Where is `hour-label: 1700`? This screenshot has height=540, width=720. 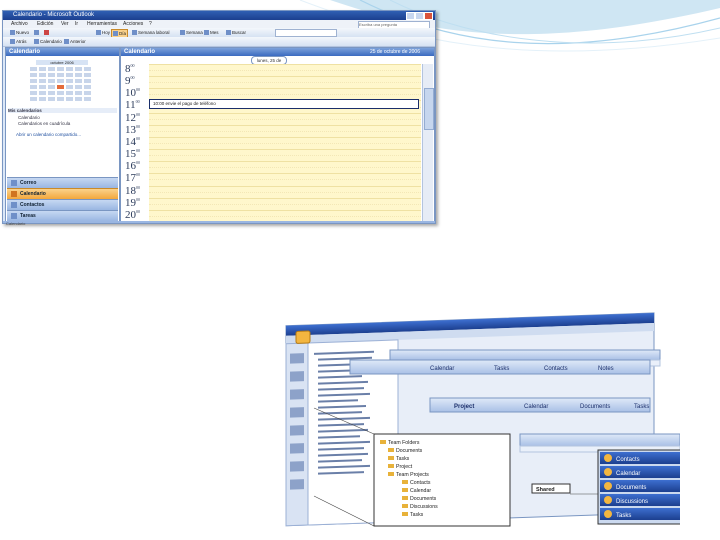
hour-label: 1700 is located at coordinates (132, 178).